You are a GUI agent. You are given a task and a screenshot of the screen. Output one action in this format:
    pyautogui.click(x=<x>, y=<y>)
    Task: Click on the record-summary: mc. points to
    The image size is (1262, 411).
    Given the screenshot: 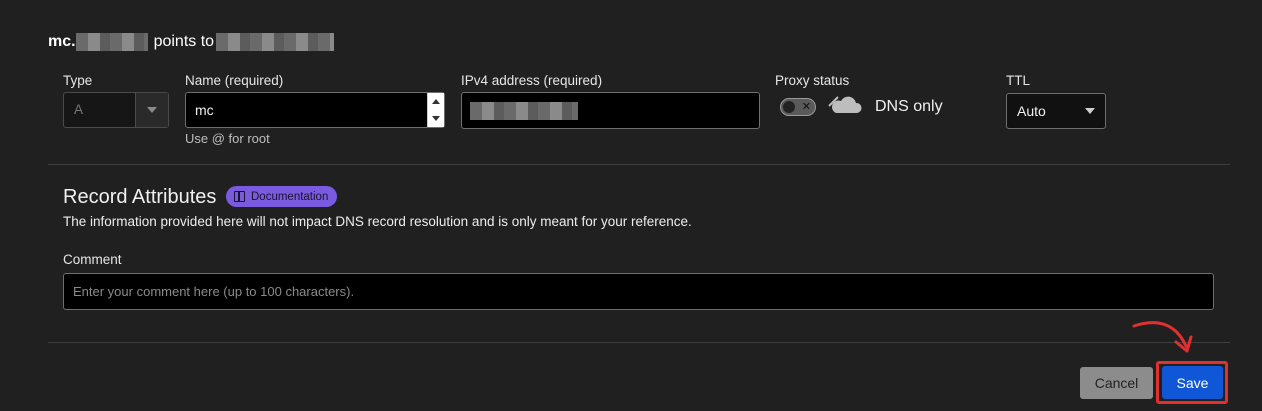 What is the action you would take?
    pyautogui.click(x=191, y=42)
    